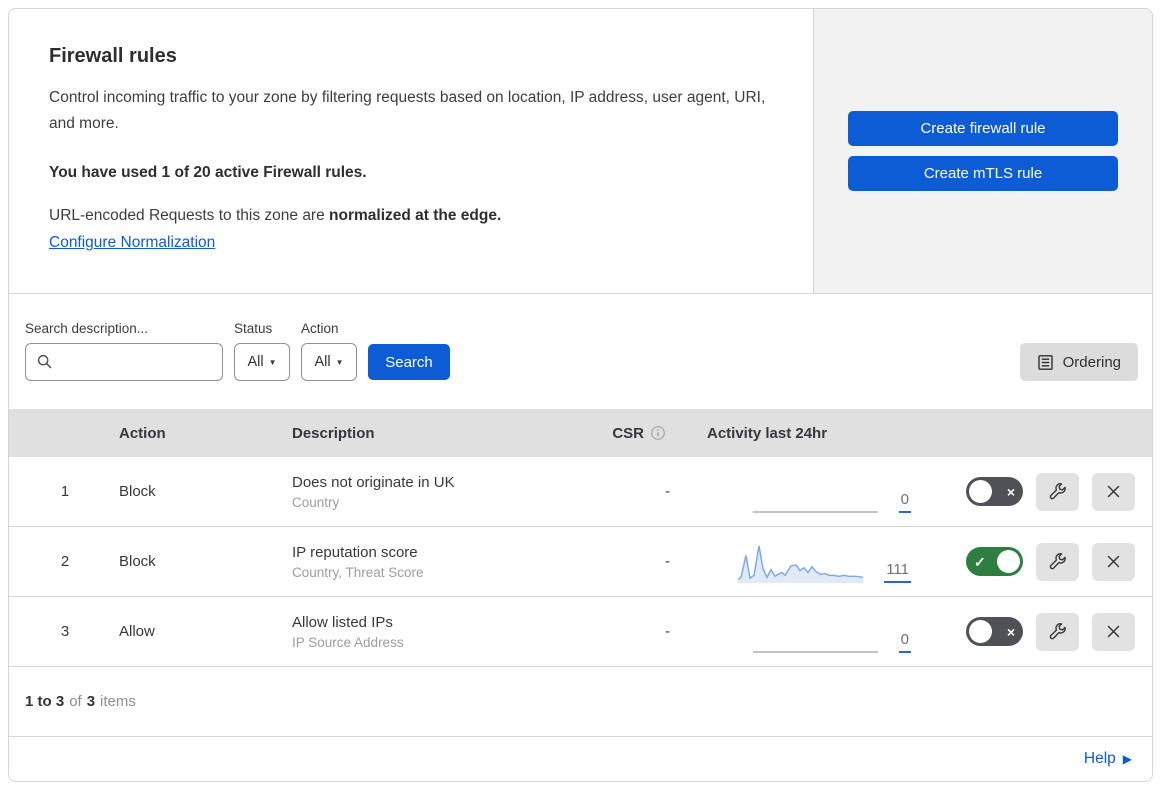 This screenshot has height=799, width=1161. Describe the element at coordinates (65, 561) in the screenshot. I see `rule-priority: 2` at that location.